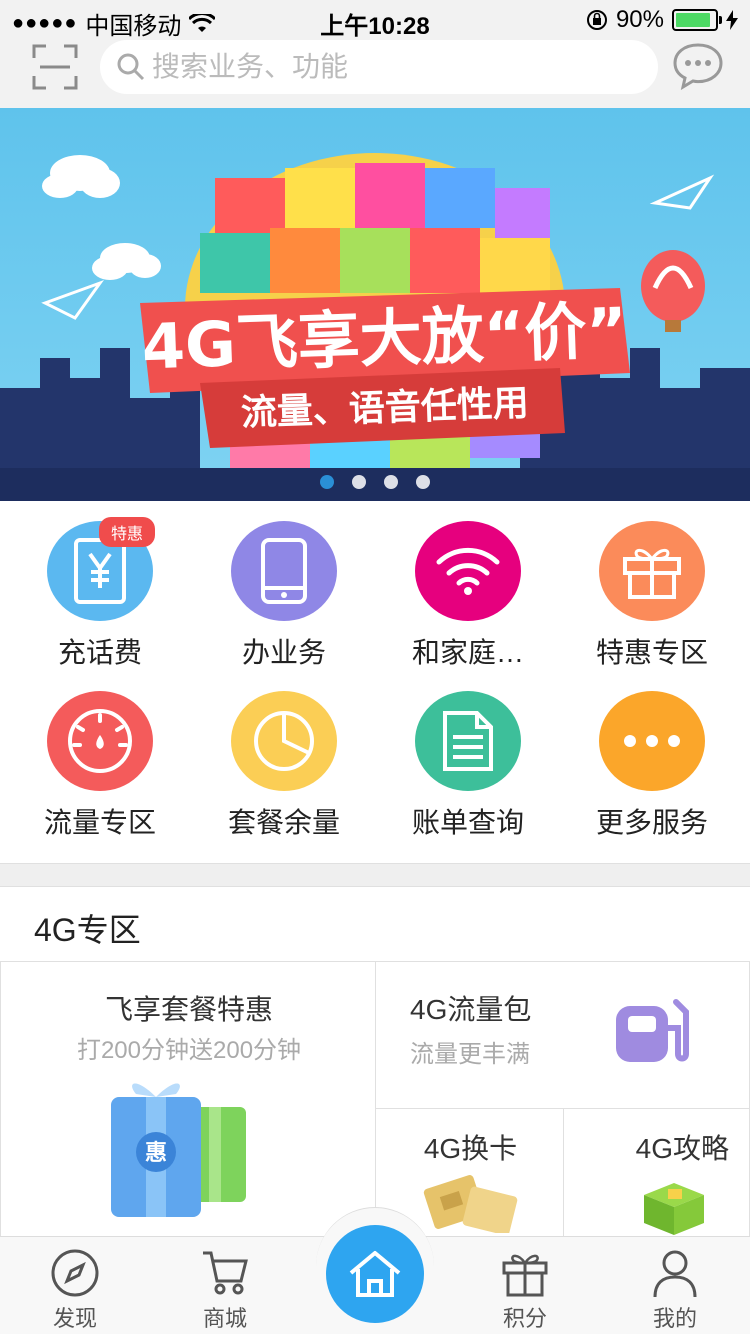 The height and width of the screenshot is (1334, 750). I want to click on document-icon, so click(468, 741).